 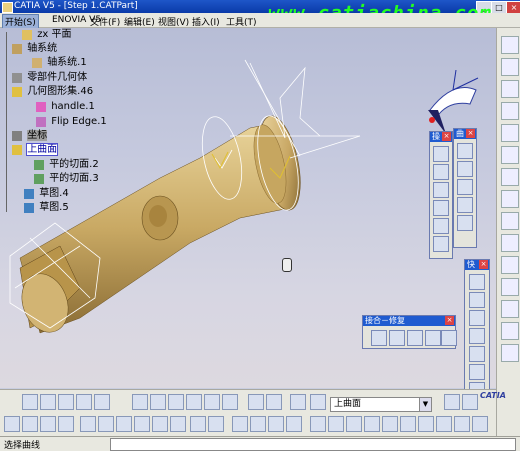 I want to click on tree-node-sketch-5: 草图.5, so click(x=46, y=208).